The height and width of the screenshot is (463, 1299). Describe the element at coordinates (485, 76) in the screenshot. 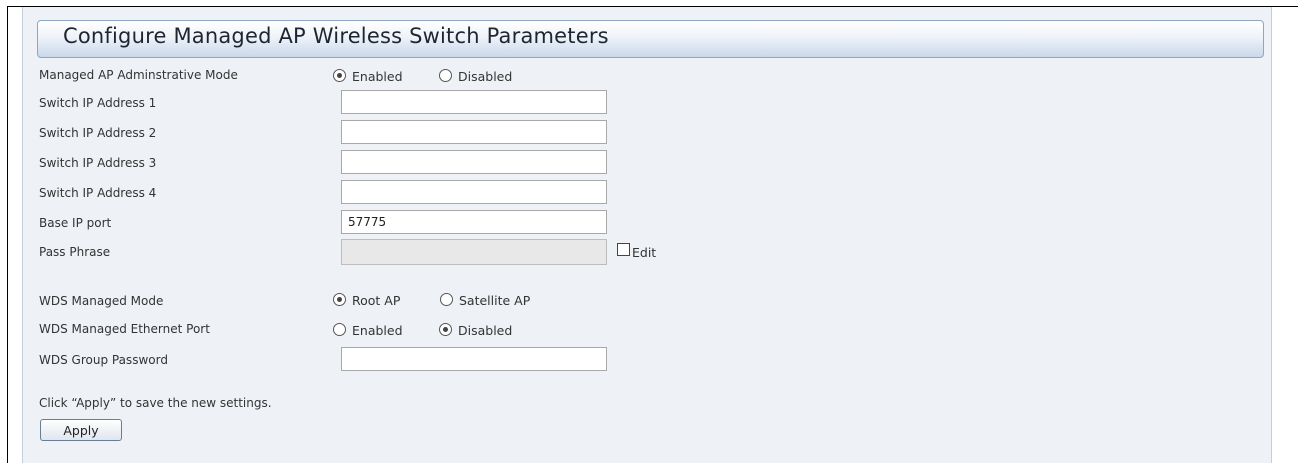

I see `admin-mode-disabled-label: Disabled` at that location.